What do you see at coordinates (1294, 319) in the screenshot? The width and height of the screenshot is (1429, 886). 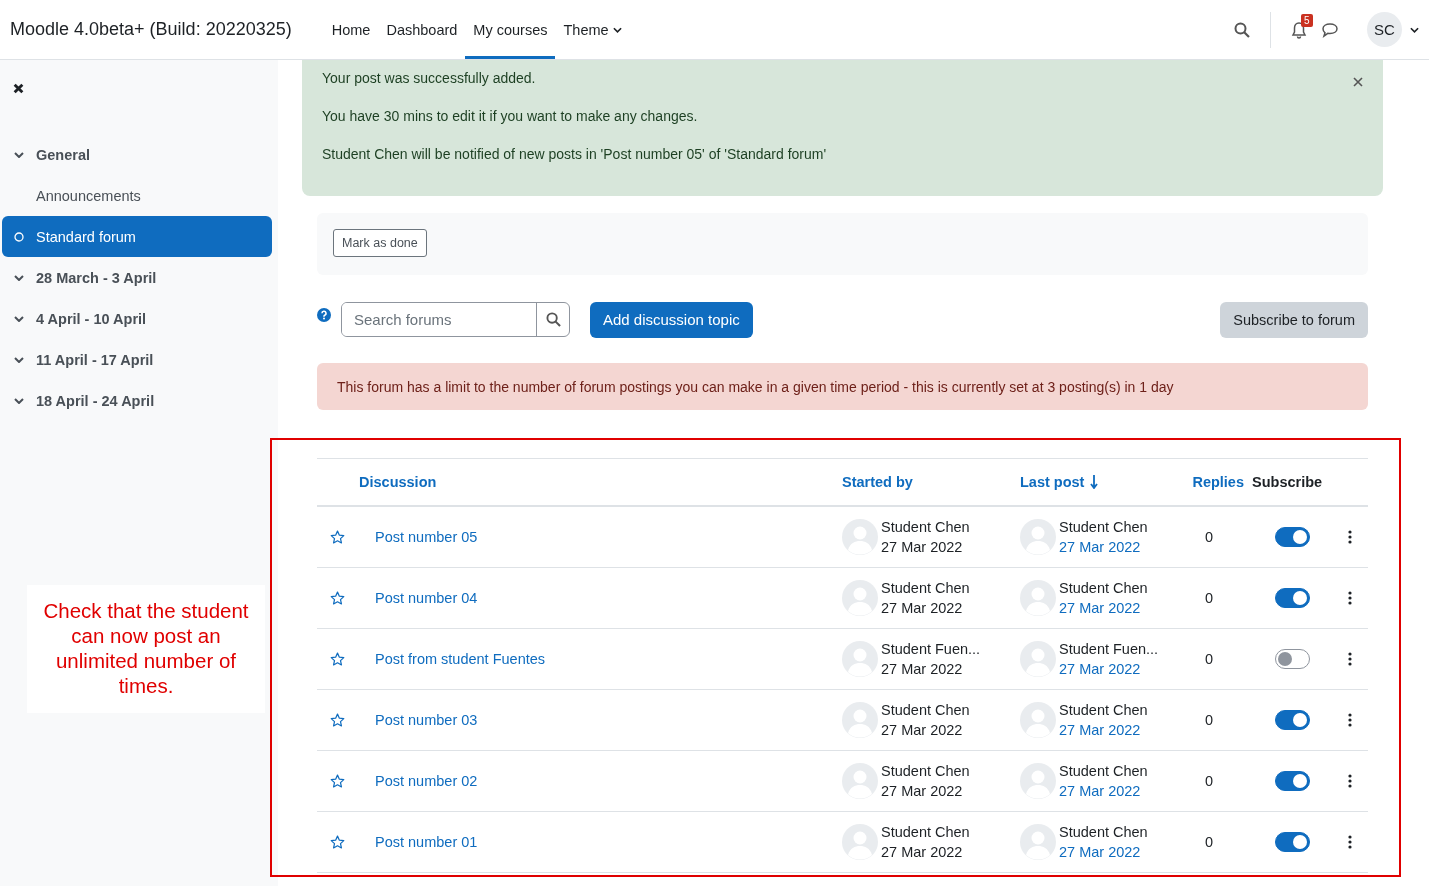 I see `subscribe-button: Subscribe to forum` at bounding box center [1294, 319].